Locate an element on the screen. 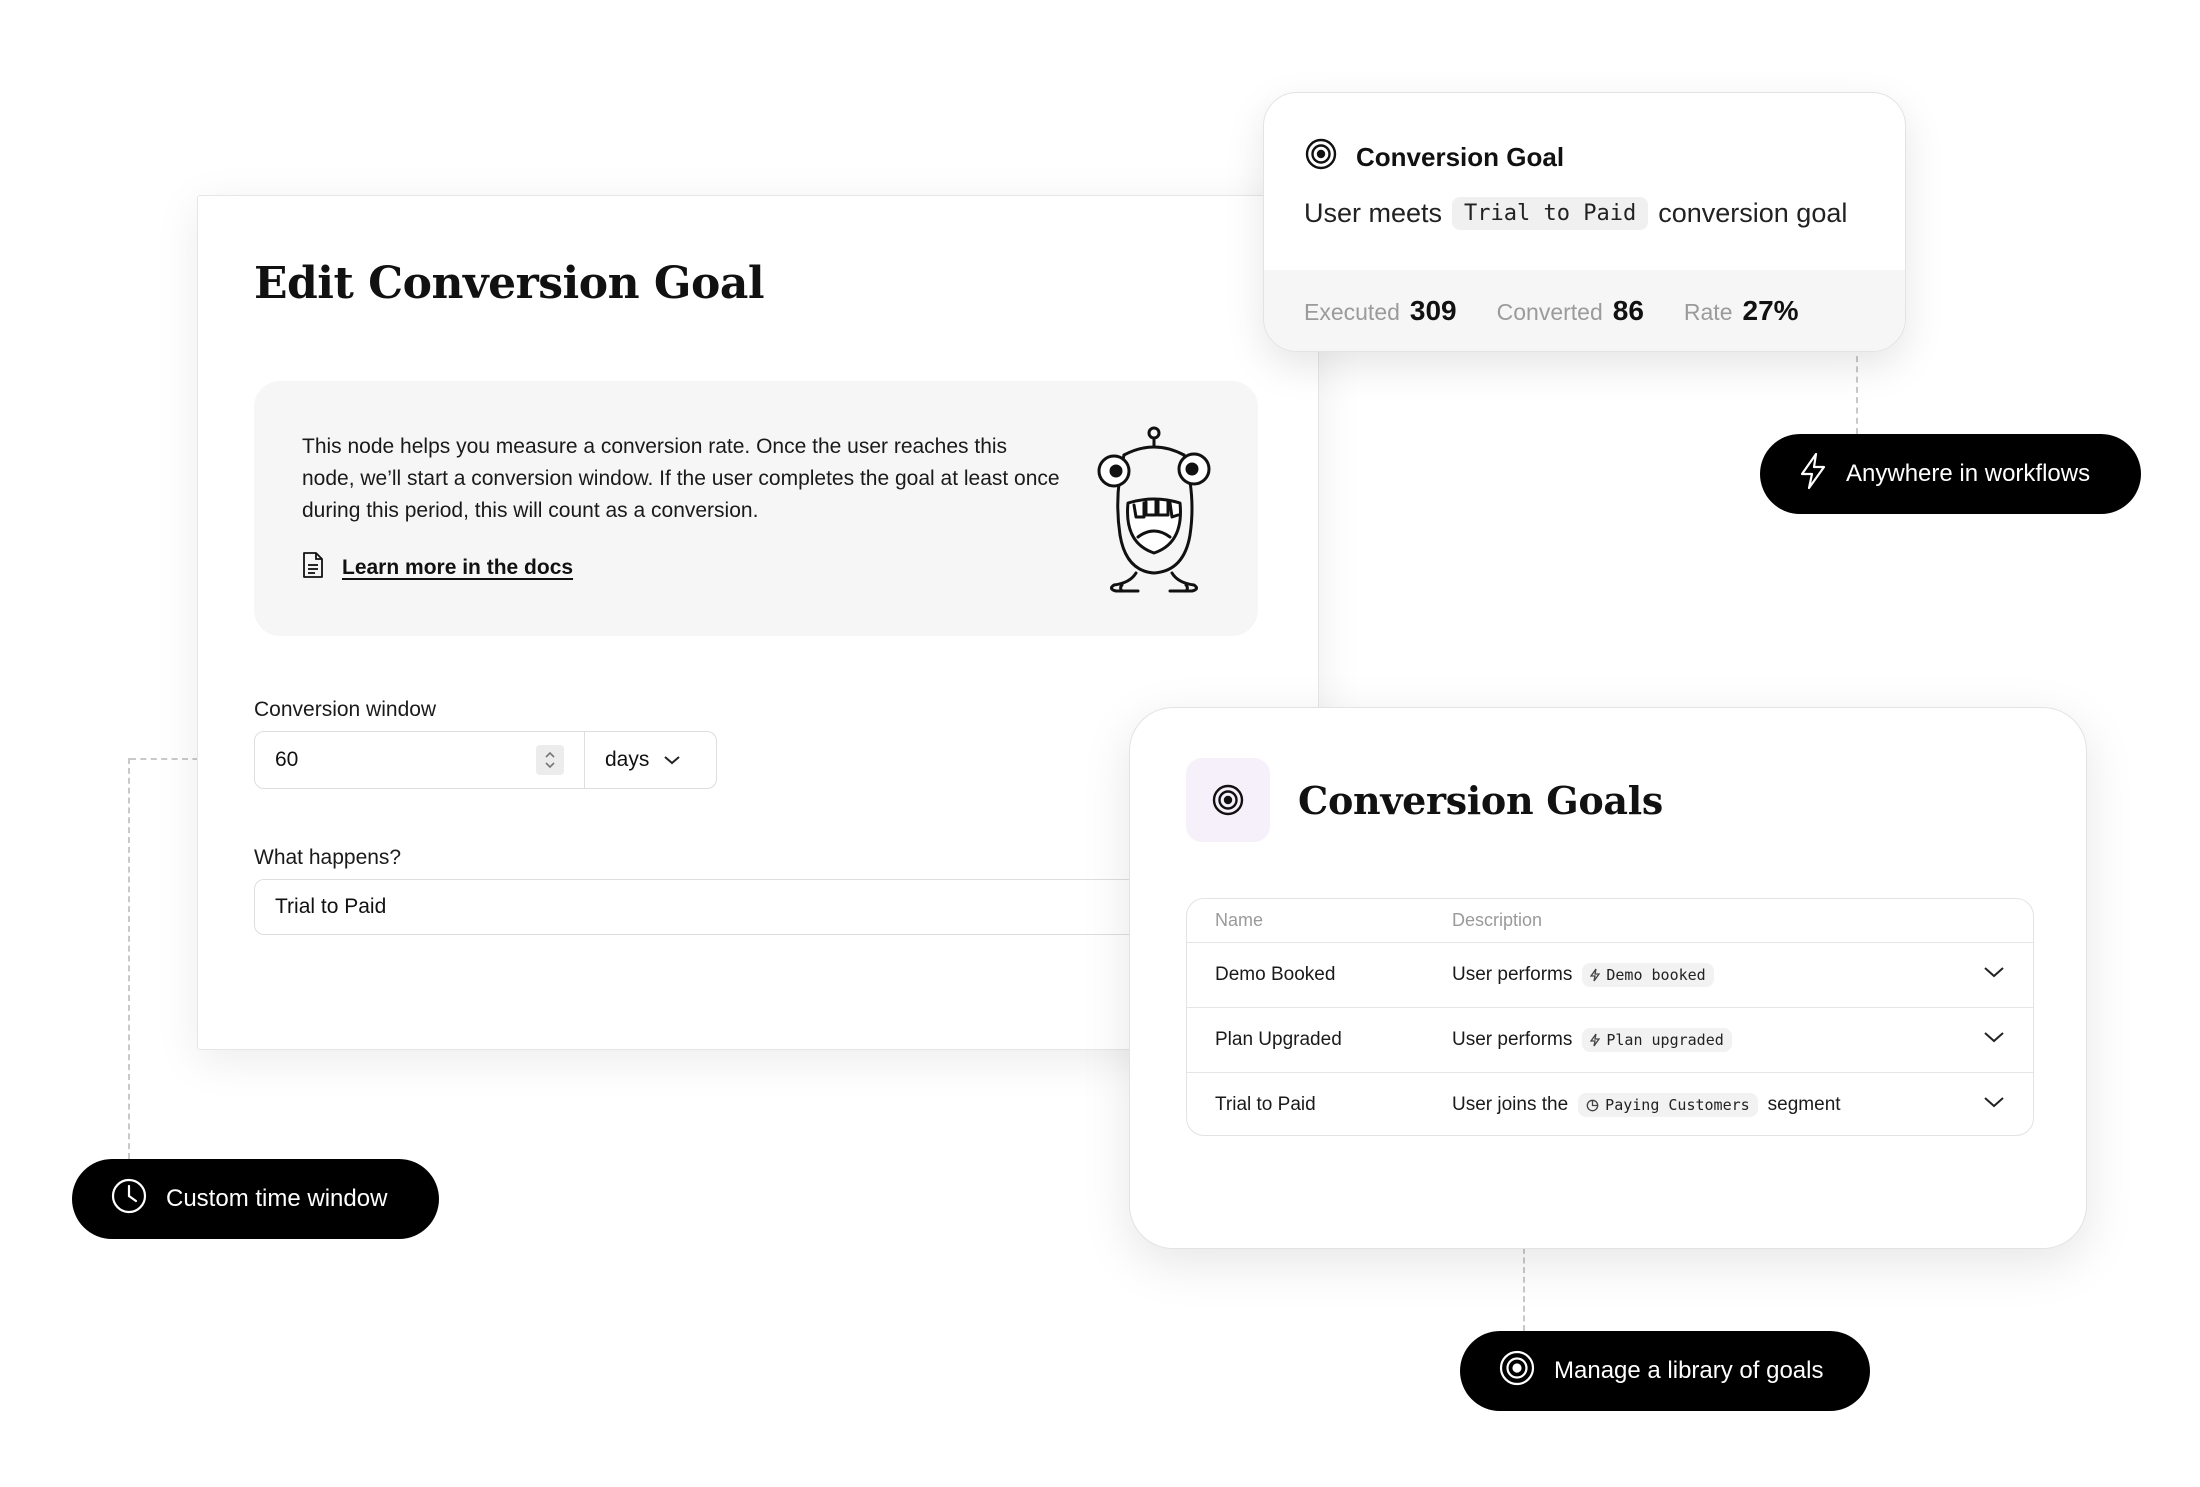 The width and height of the screenshot is (2200, 1487). event-tag: Plan upgraded is located at coordinates (1657, 1040).